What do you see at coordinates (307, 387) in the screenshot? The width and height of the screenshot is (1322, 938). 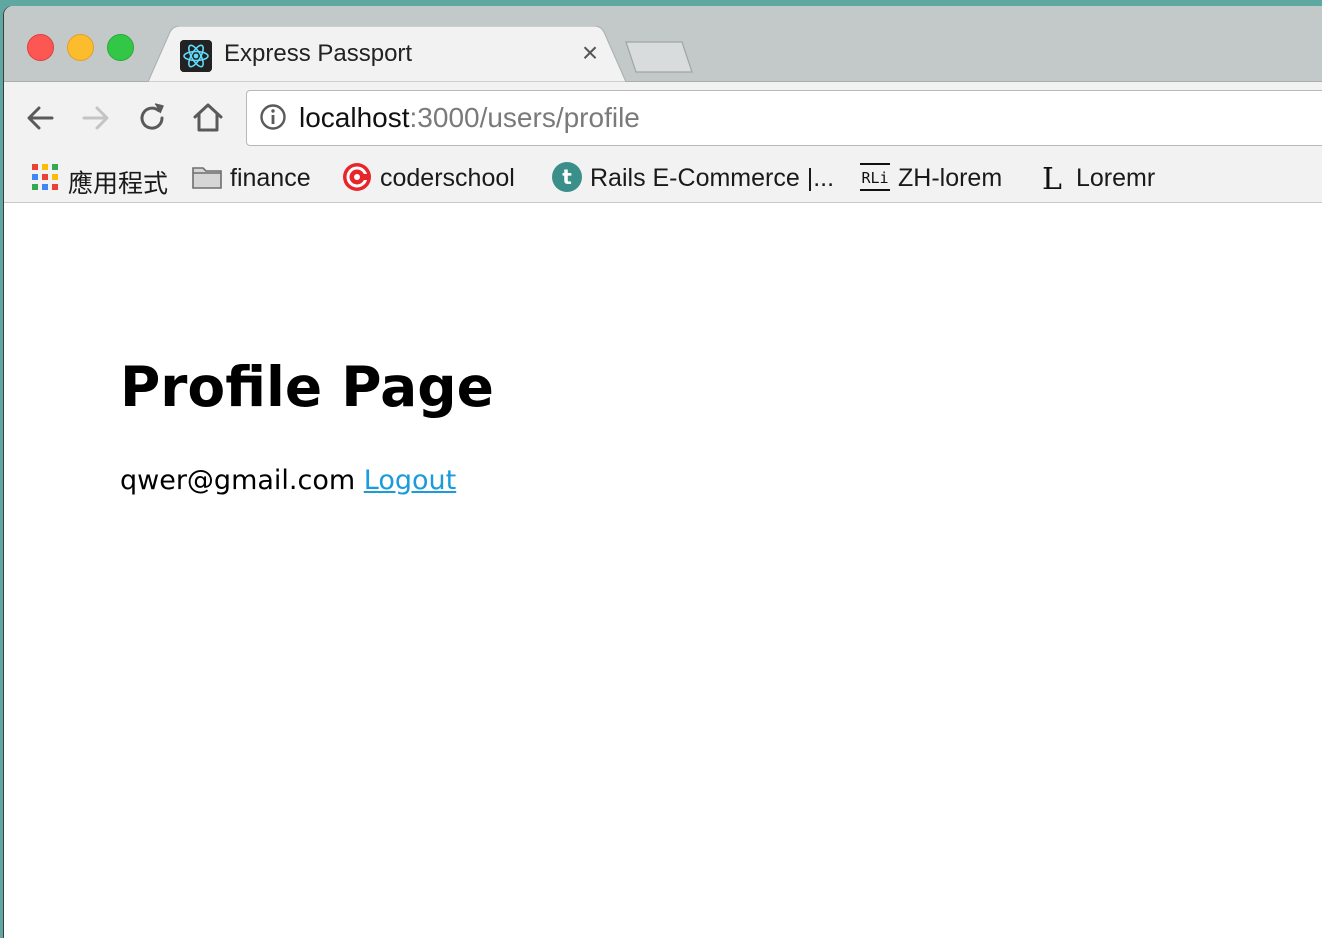 I see `page-title: Profile Page` at bounding box center [307, 387].